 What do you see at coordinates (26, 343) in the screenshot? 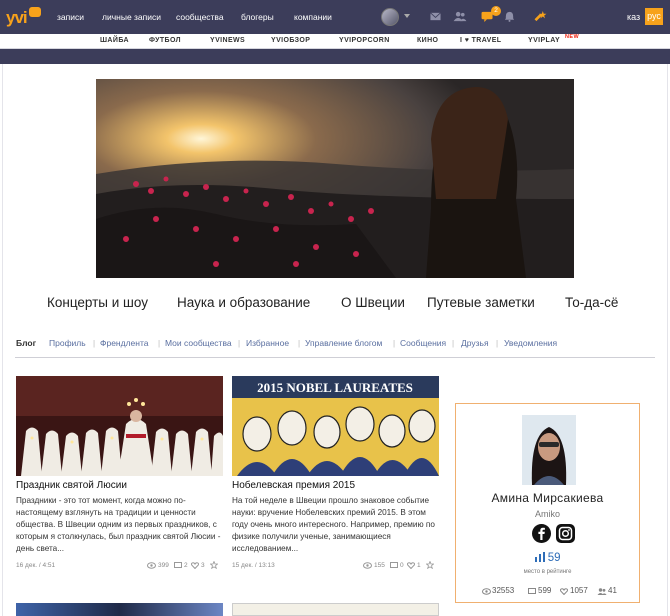
I see `tab-blog: Блог` at bounding box center [26, 343].